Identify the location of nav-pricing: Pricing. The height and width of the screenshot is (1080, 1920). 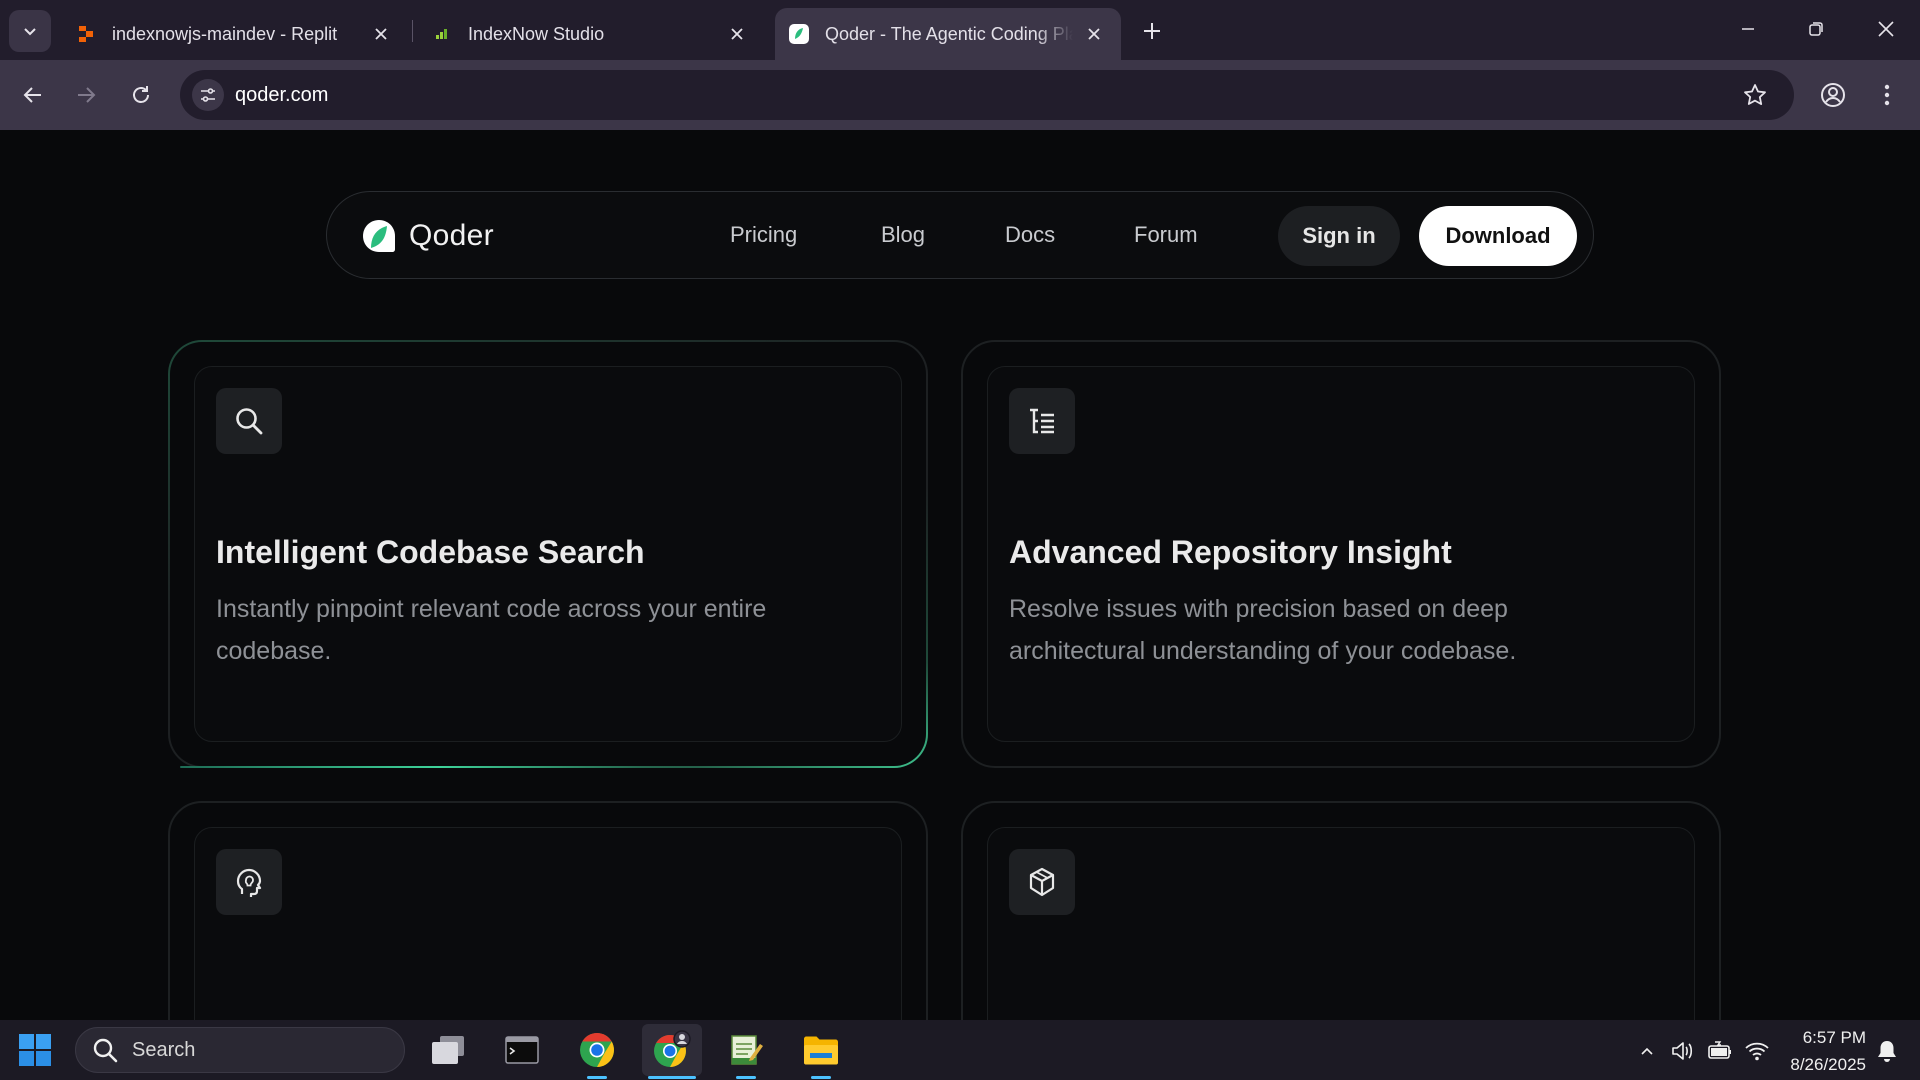
(763, 235).